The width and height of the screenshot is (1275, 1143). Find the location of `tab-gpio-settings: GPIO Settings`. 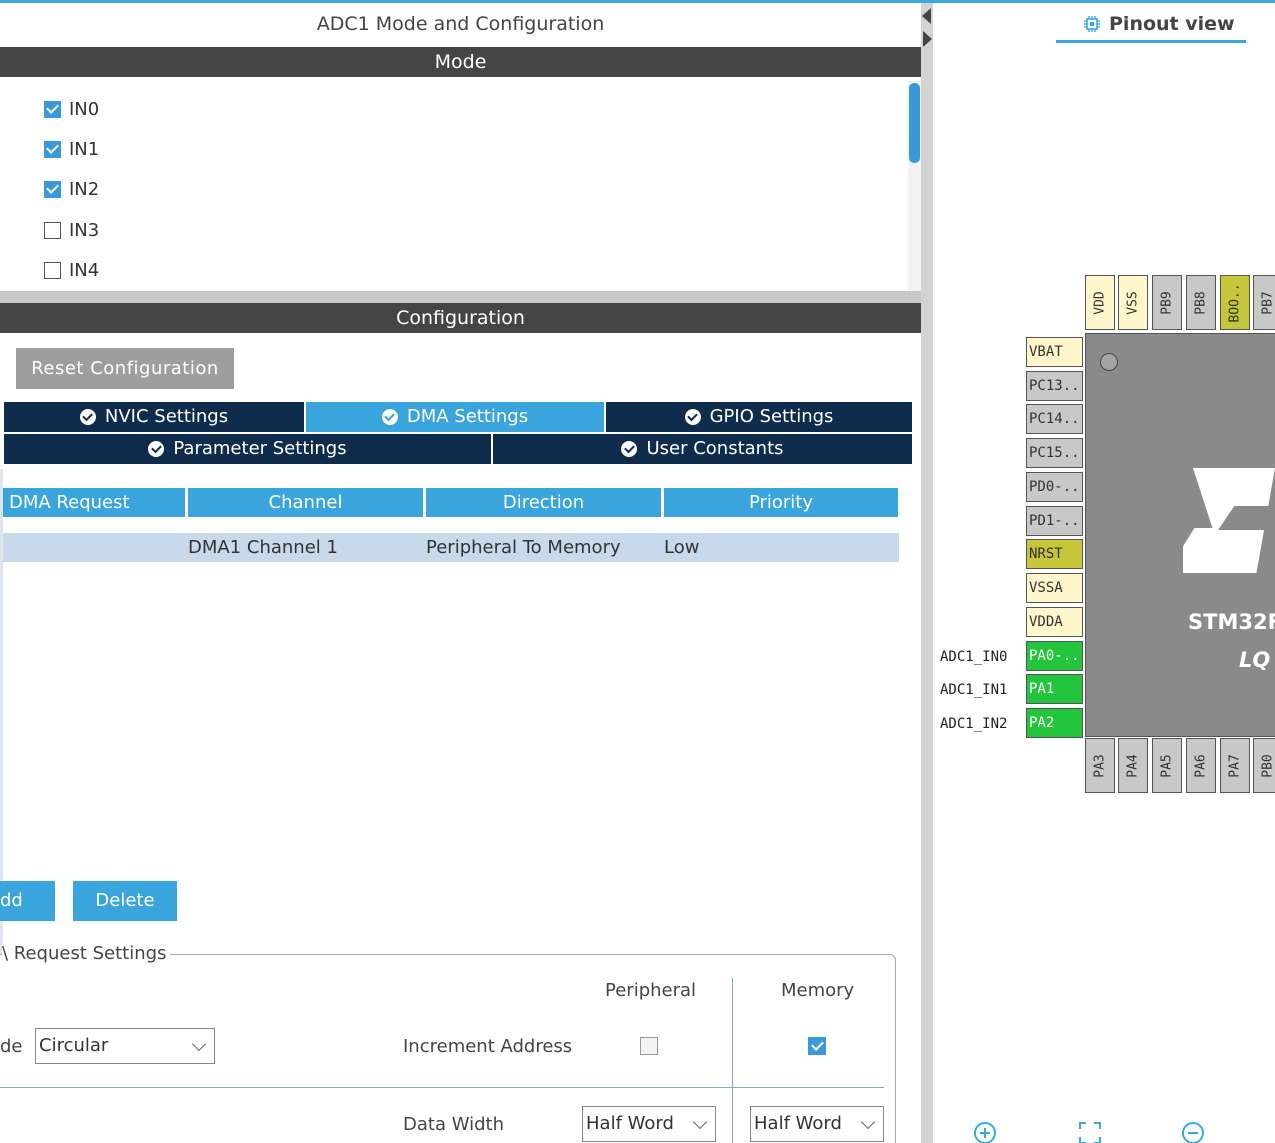

tab-gpio-settings: GPIO Settings is located at coordinates (759, 417).